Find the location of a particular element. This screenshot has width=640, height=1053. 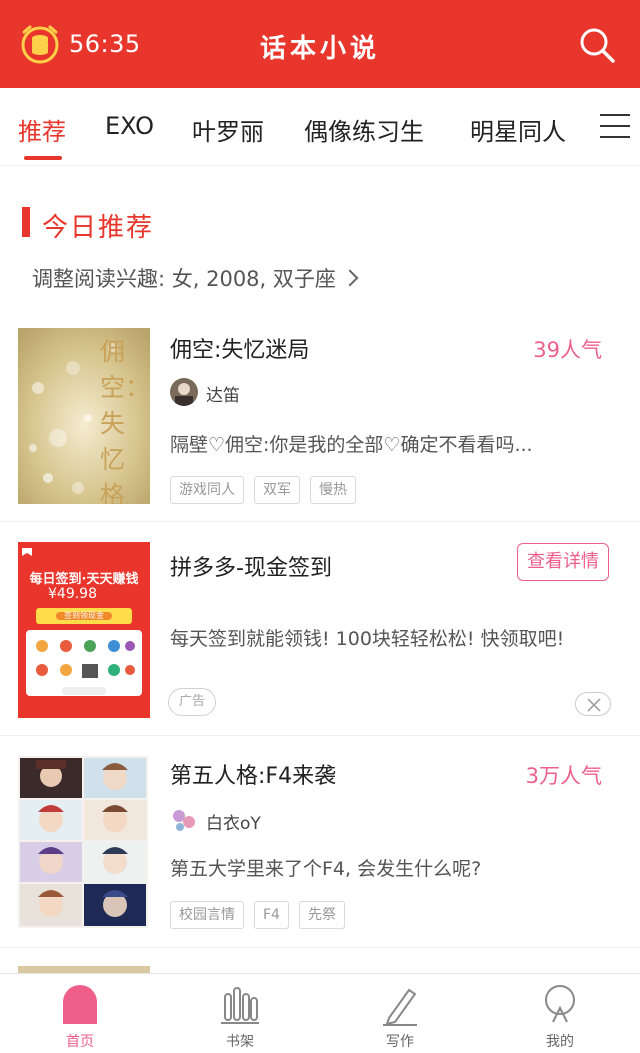

book-title: 佣空:失忆迷局 is located at coordinates (239, 348).